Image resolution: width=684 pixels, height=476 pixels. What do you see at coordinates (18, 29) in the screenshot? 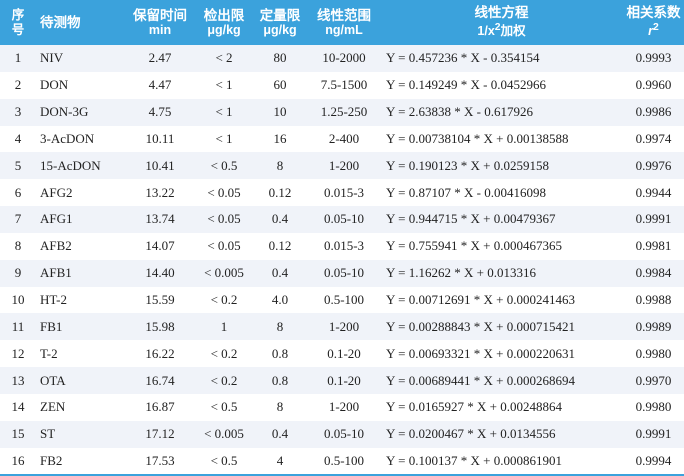
I see `header-no-line2: 号` at bounding box center [18, 29].